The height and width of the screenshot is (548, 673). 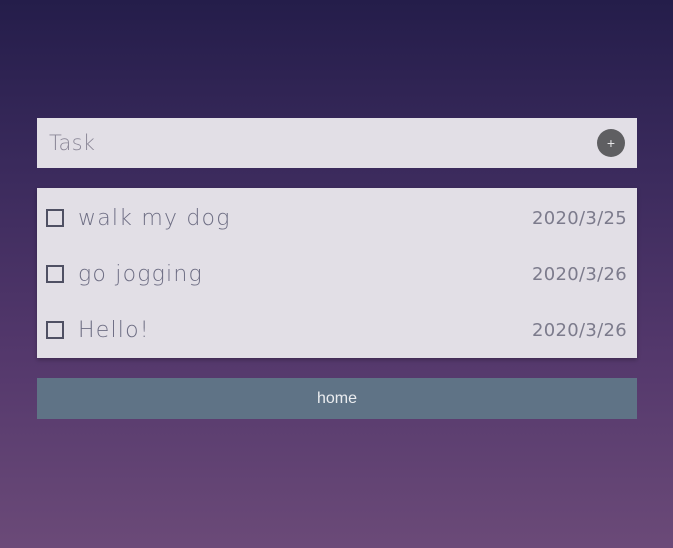 What do you see at coordinates (337, 330) in the screenshot?
I see `task-row: Hello! 2020/3/26` at bounding box center [337, 330].